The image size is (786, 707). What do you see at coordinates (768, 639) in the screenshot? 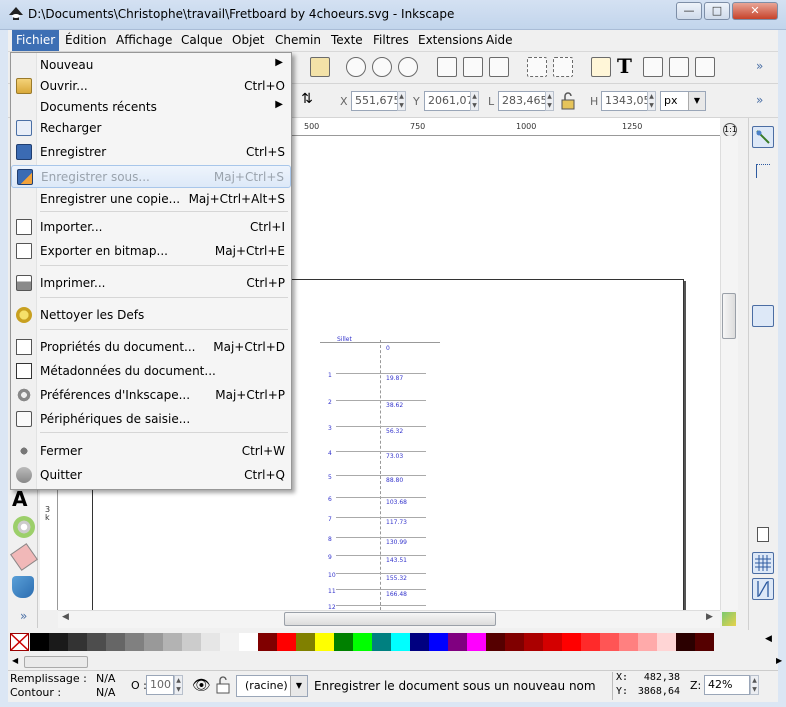
I see `palette-menu-arrow-icon: ◀` at bounding box center [768, 639].